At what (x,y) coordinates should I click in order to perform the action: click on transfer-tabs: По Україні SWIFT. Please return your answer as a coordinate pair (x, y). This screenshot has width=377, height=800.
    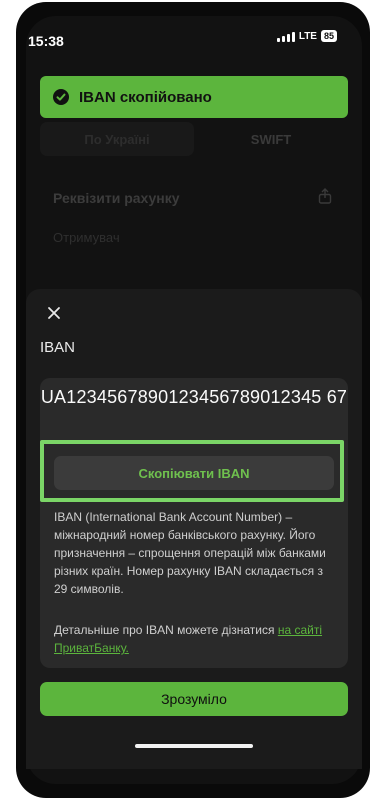
    Looking at the image, I should click on (194, 139).